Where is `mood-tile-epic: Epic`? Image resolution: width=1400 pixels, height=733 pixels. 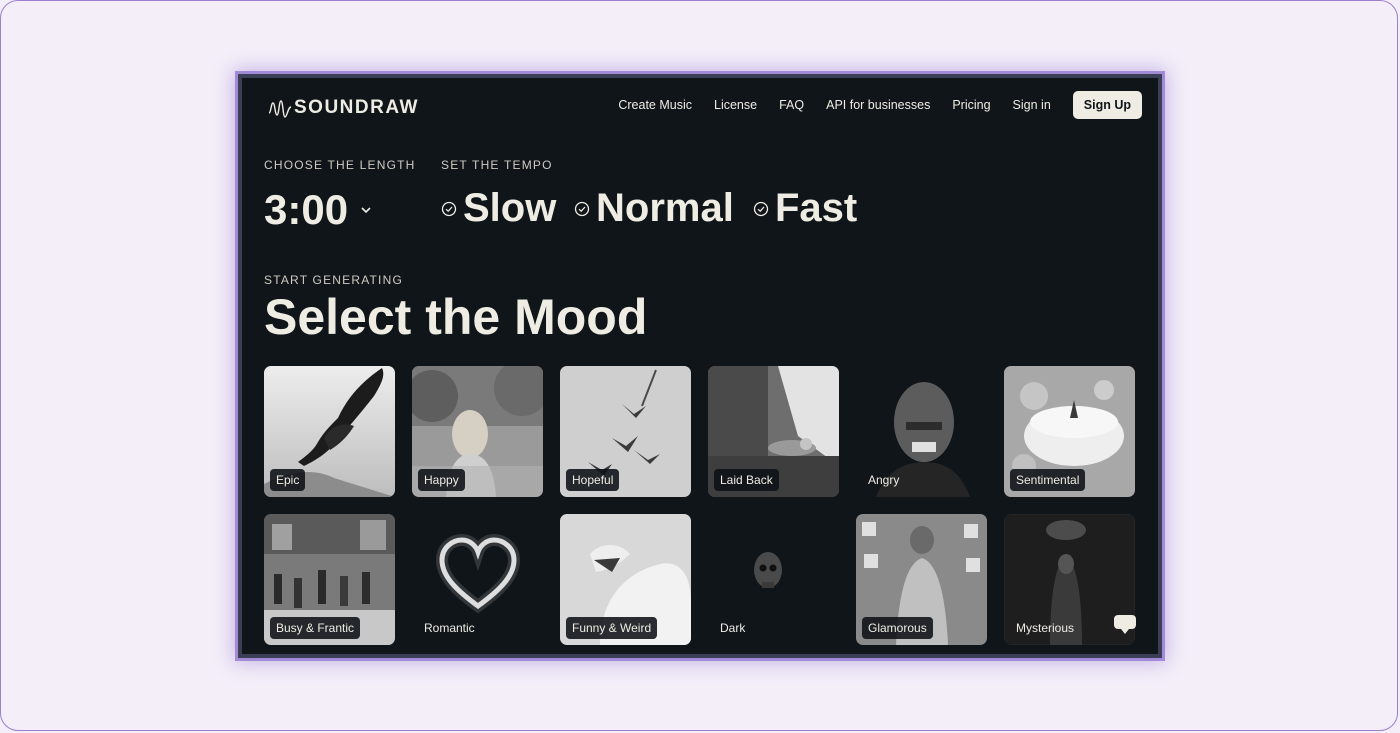 mood-tile-epic: Epic is located at coordinates (329, 431).